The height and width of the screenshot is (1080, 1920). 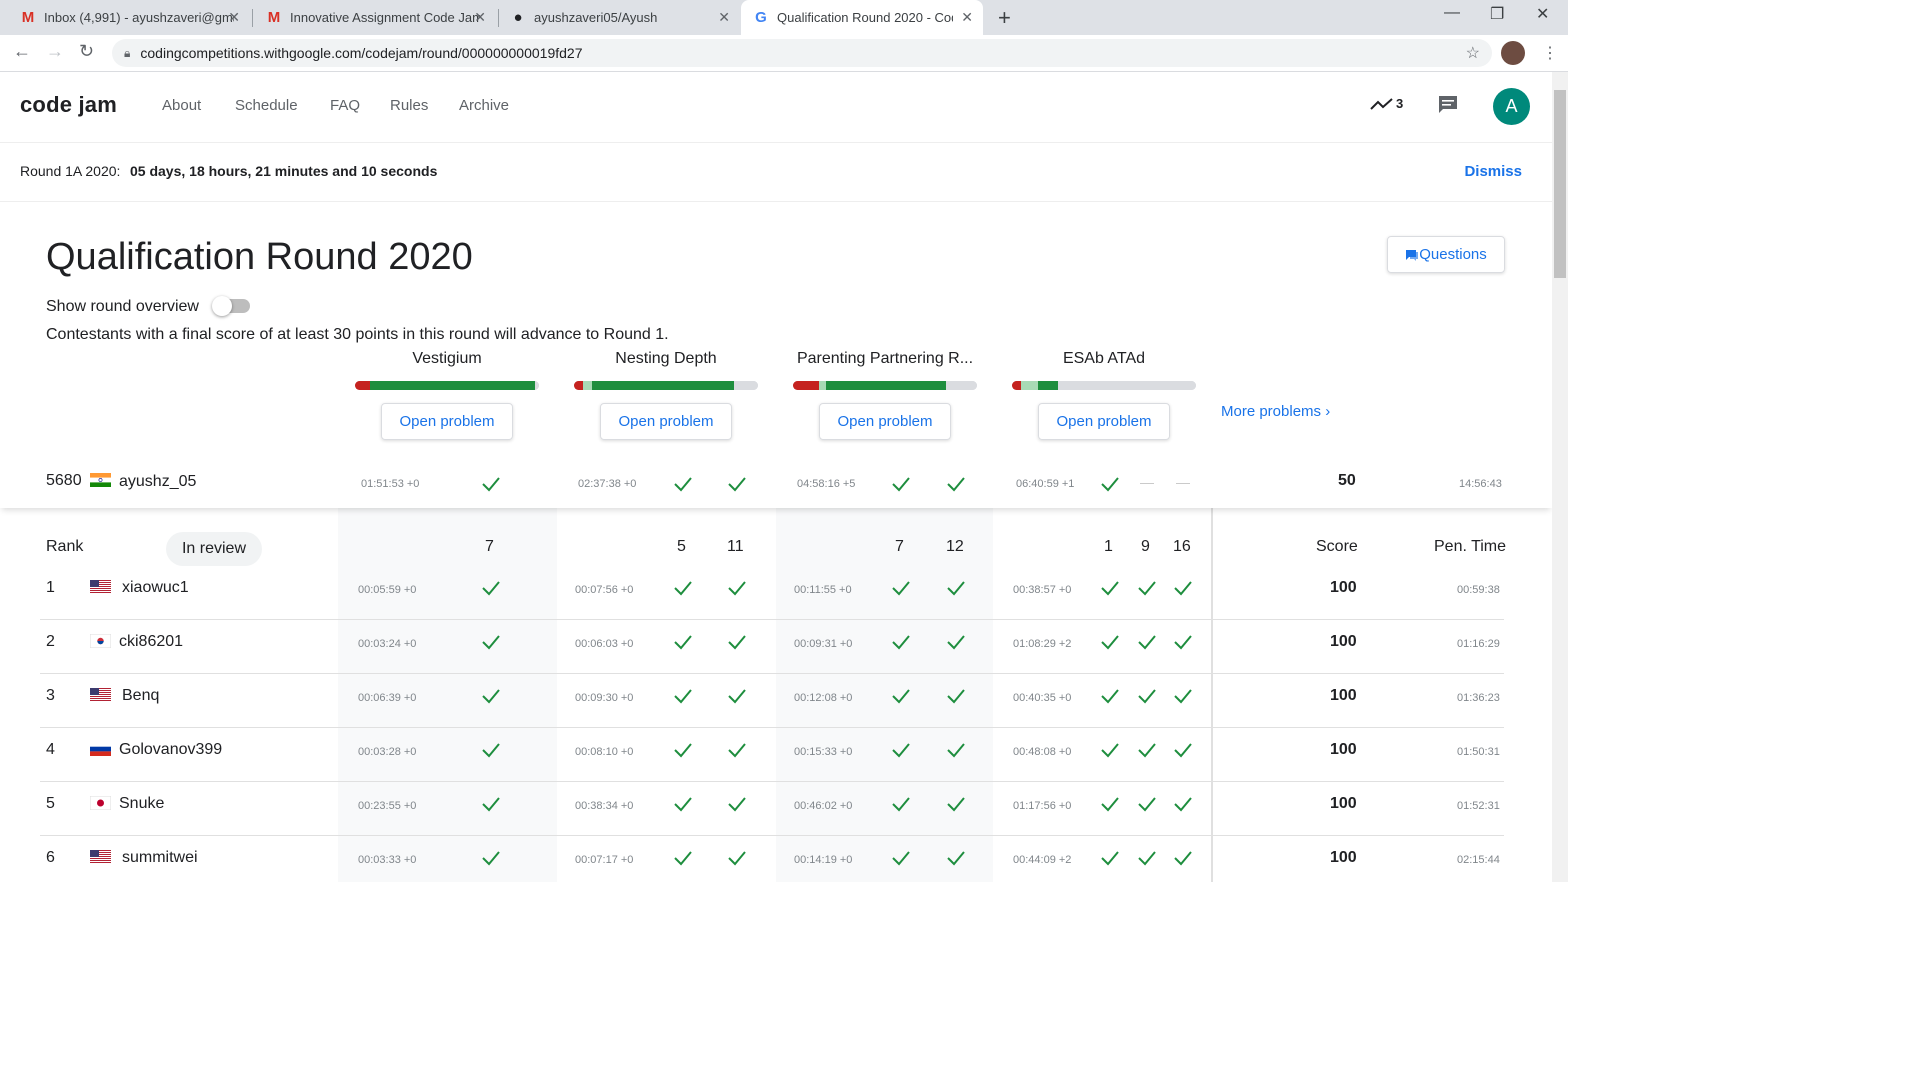 What do you see at coordinates (387, 806) in the screenshot?
I see `submission-time: 00:23:55 +0` at bounding box center [387, 806].